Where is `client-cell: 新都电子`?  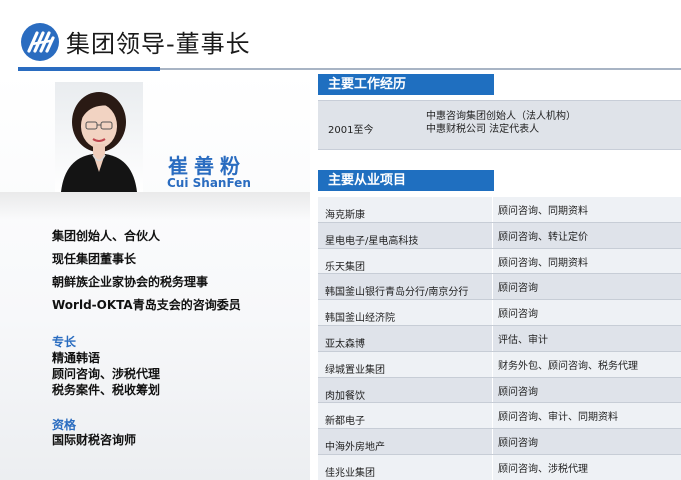 client-cell: 新都电子 is located at coordinates (345, 422).